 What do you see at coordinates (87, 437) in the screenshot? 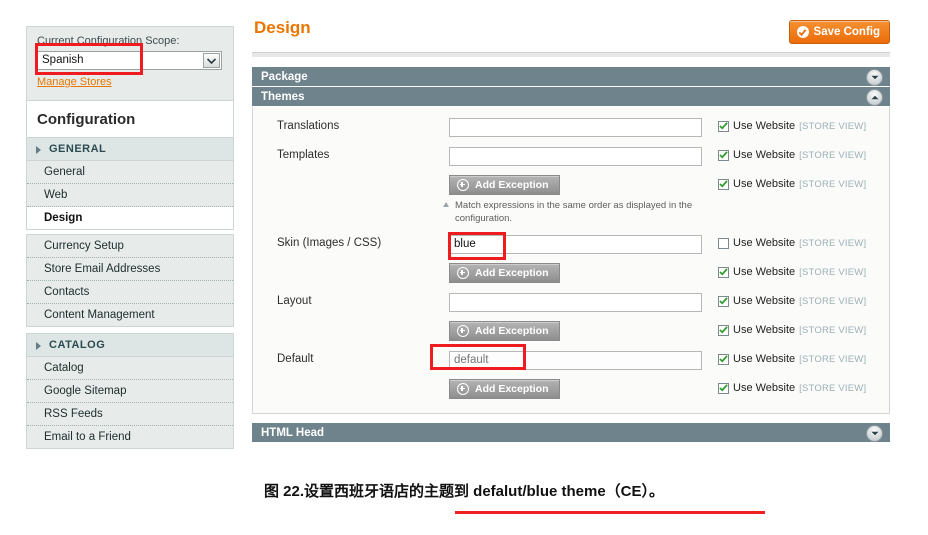
I see `sidebar-item-email-to-a-friend-label: Email to a Friend` at bounding box center [87, 437].